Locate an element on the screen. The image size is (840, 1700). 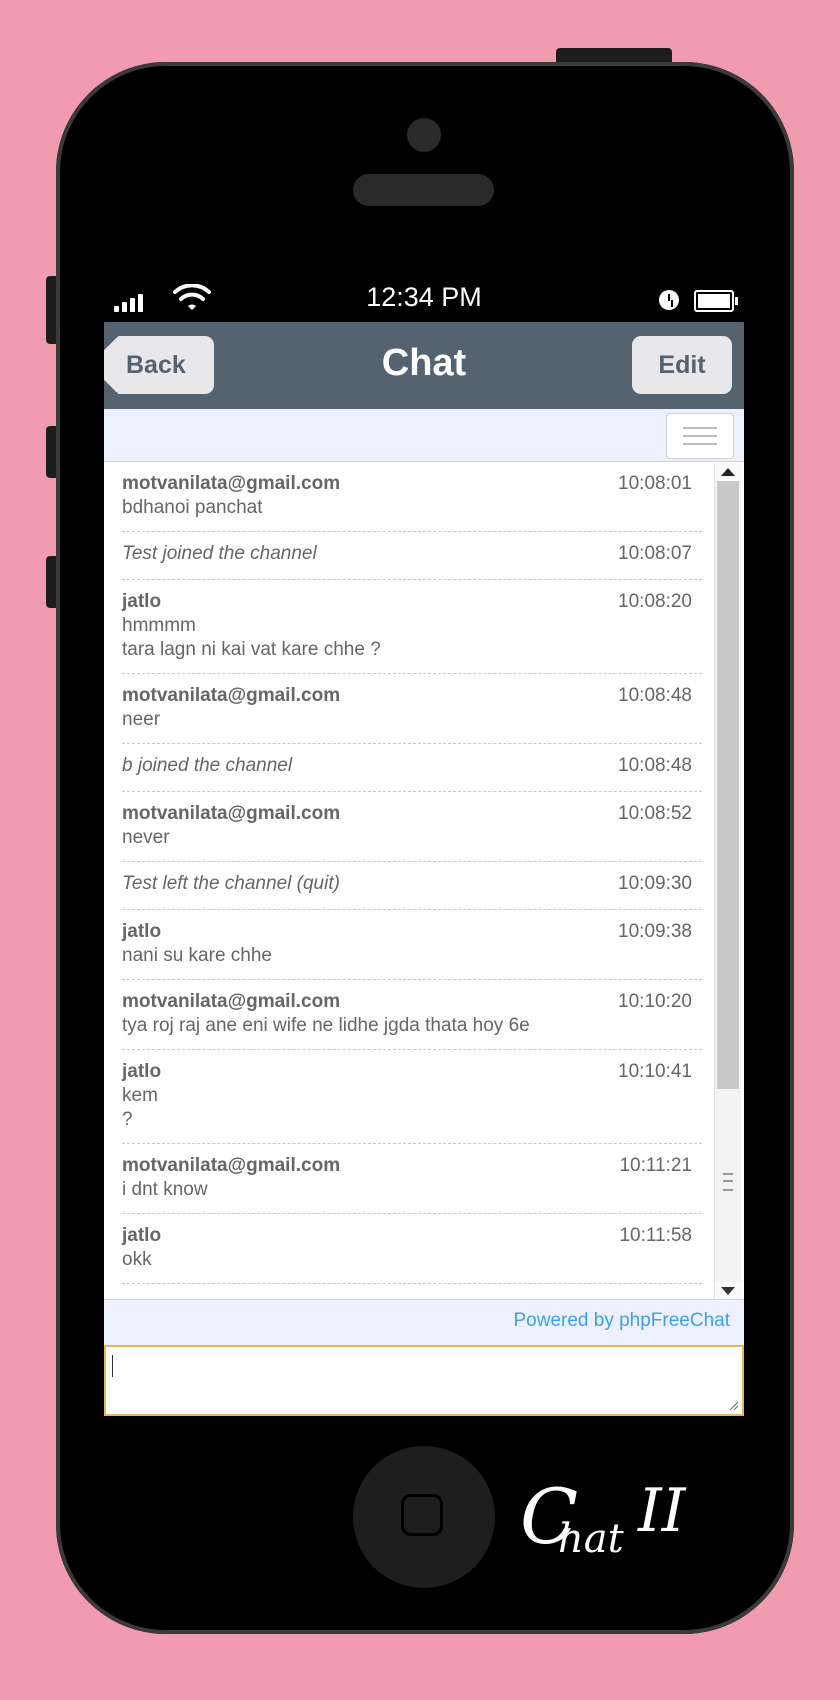
home-square-icon is located at coordinates (422, 1515).